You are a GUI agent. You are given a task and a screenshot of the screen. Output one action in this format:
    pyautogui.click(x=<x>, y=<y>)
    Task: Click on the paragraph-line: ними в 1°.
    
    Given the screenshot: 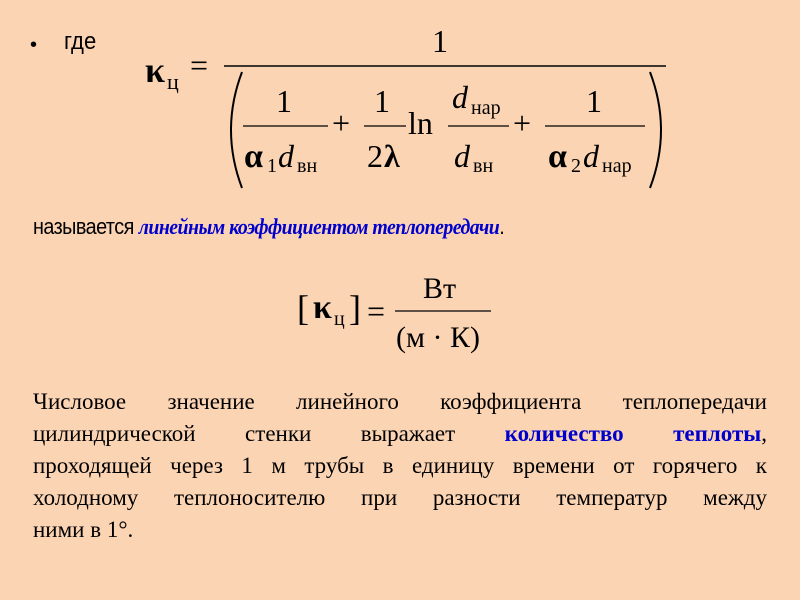 What is the action you would take?
    pyautogui.click(x=83, y=529)
    